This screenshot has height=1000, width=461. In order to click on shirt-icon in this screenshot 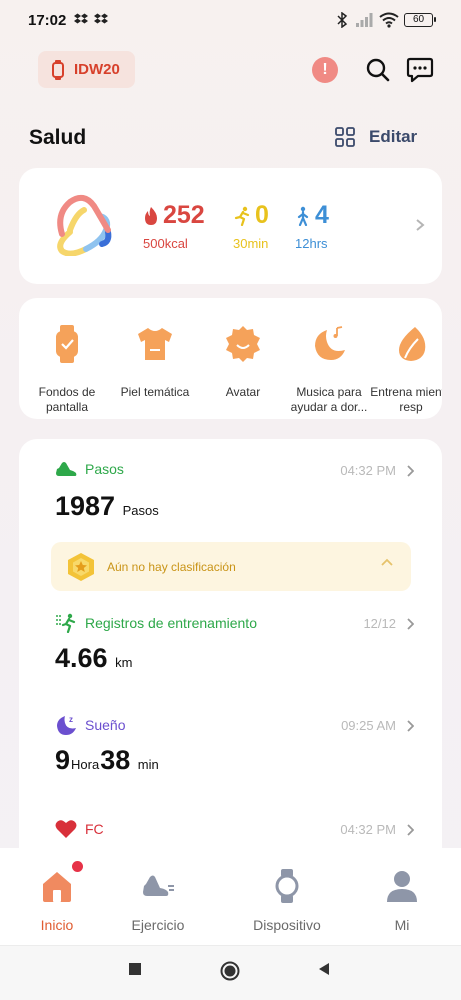, I will do `click(155, 344)`.